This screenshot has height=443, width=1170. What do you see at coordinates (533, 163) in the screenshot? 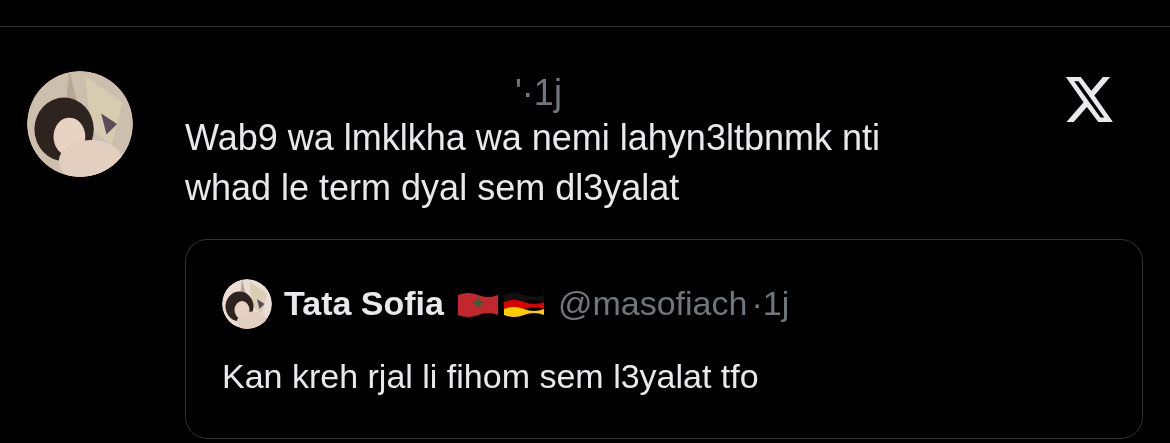
I see `post-text: Wab9 wa lmklkha wa nemi lahyn3ltbnmk nti whad le term dyal sem dl3yalat` at bounding box center [533, 163].